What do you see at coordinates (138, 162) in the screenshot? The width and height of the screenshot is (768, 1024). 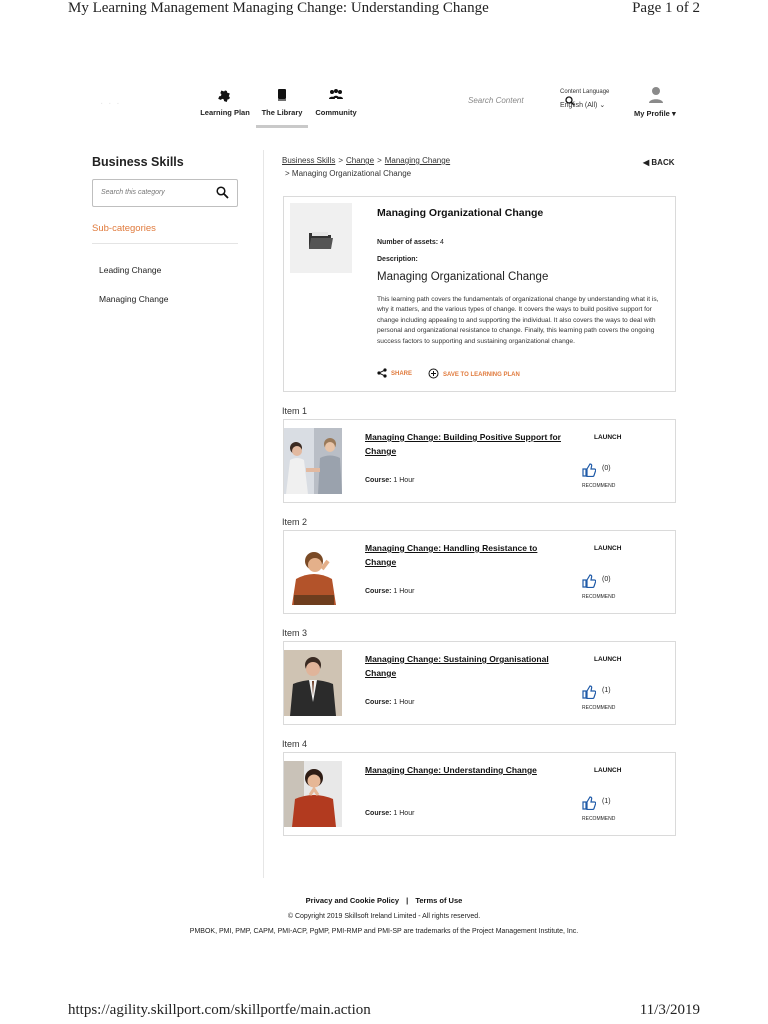 I see `category-title: Business Skills` at bounding box center [138, 162].